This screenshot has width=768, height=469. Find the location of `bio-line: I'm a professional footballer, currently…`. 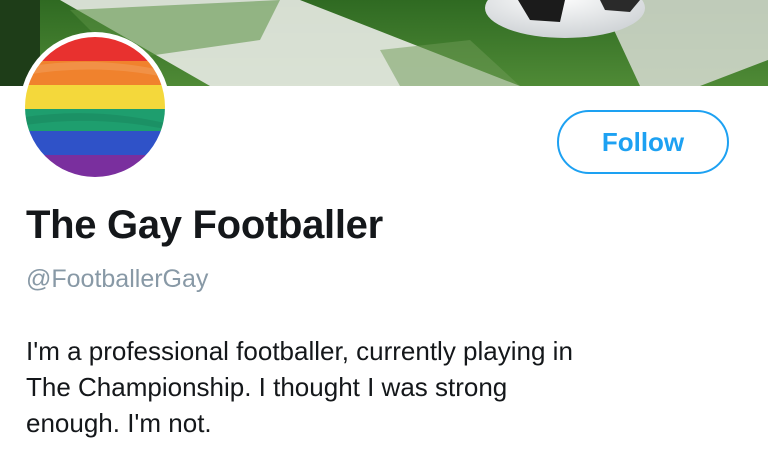

bio-line: I'm a professional footballer, currently… is located at coordinates (299, 351).